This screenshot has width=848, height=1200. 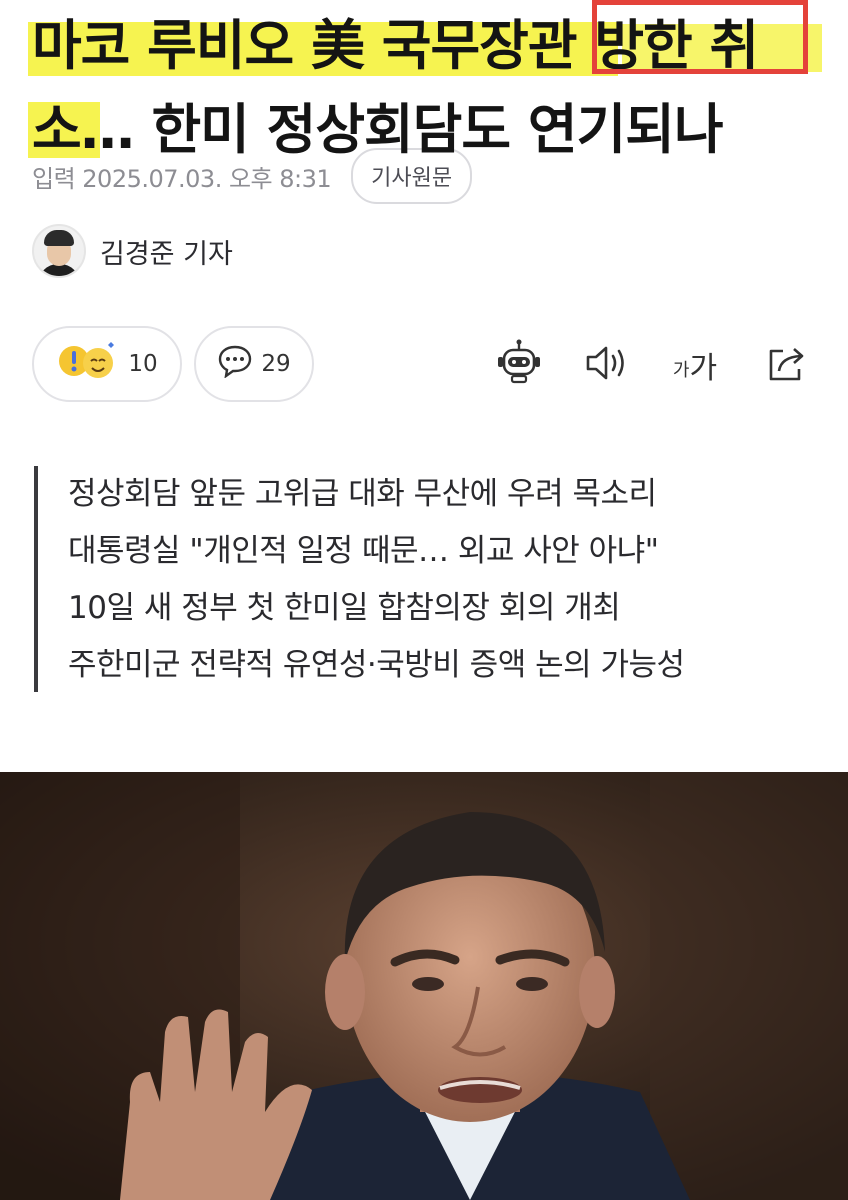 I want to click on ai-summary-button, so click(x=519, y=365).